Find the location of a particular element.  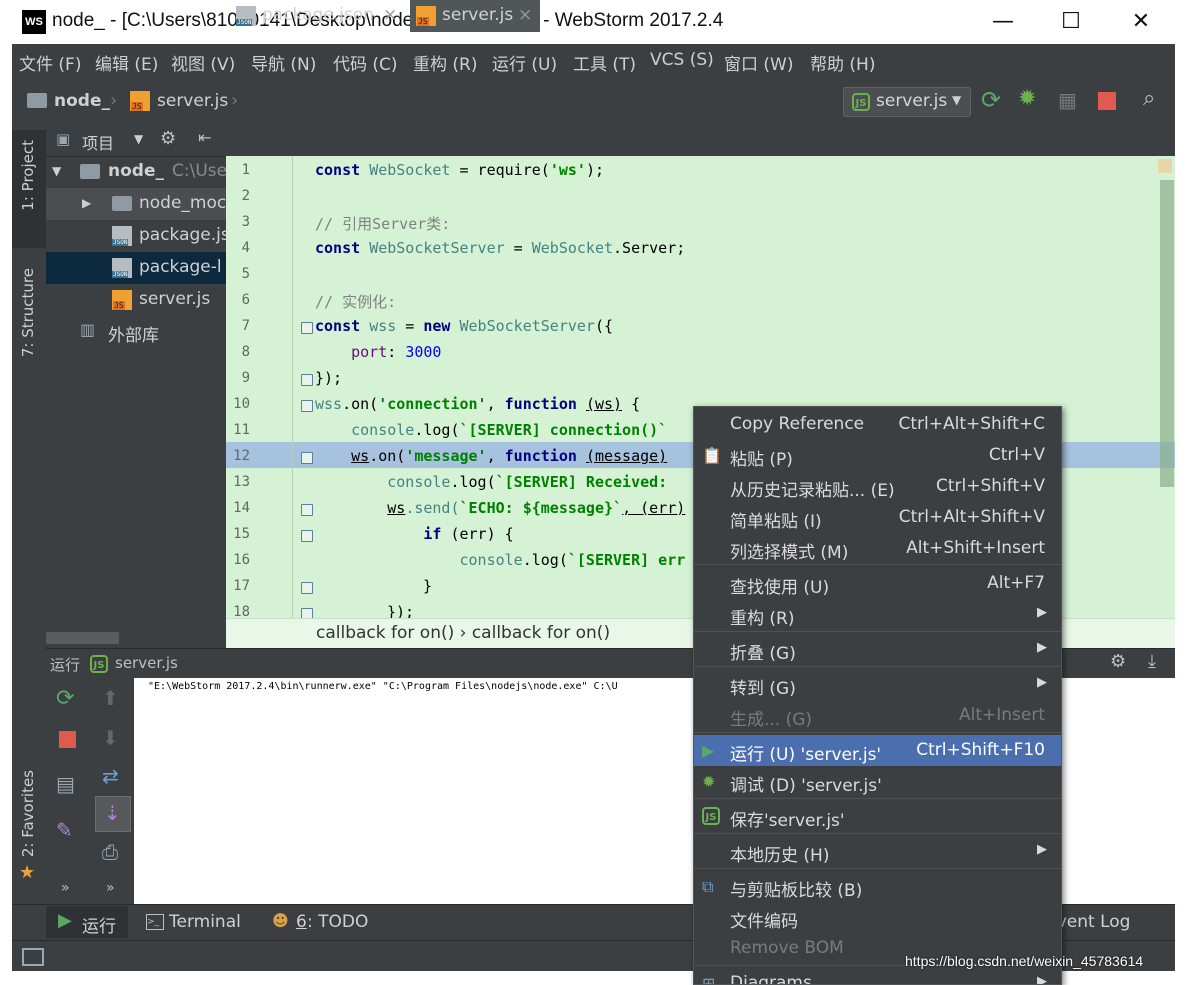

tree-item-root: ▼ node_ C:\Use is located at coordinates (136, 172).